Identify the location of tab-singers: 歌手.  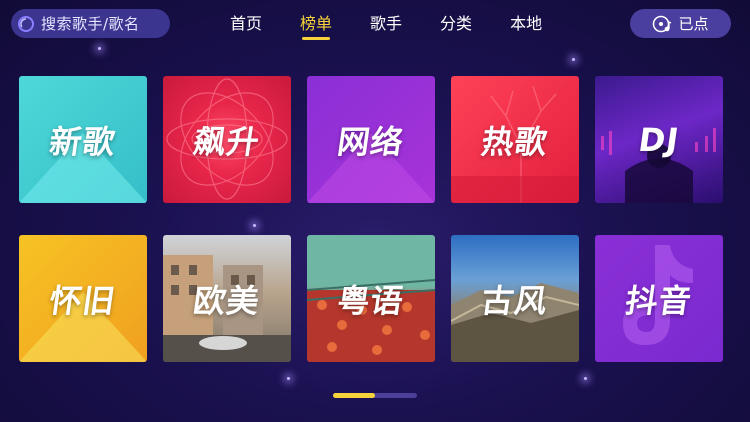
(386, 24).